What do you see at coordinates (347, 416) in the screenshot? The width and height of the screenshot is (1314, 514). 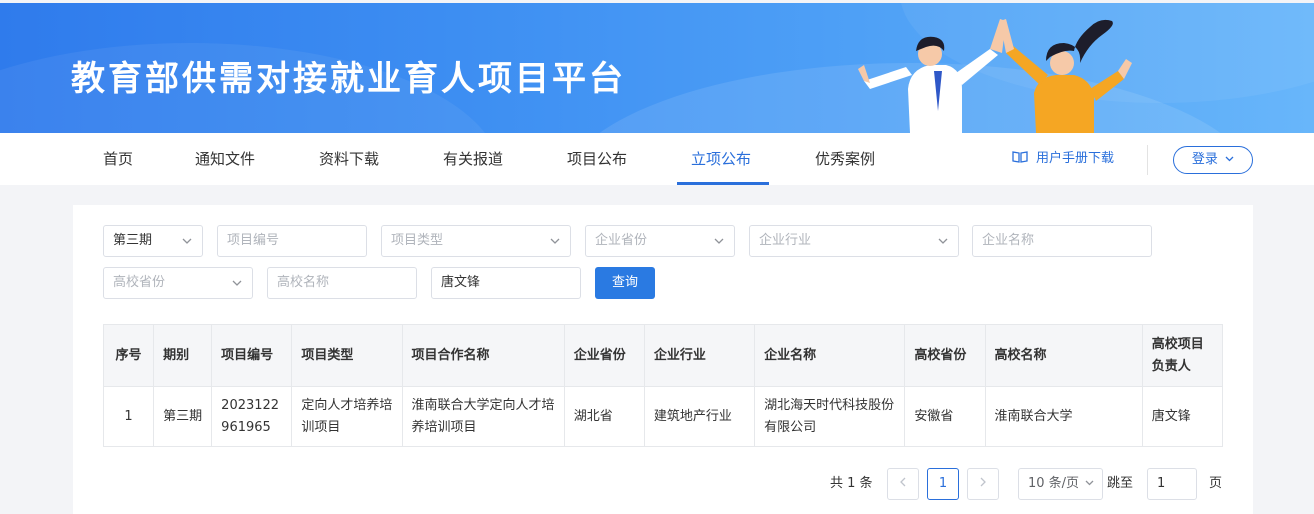 I see `table-cell: 定向人才培养培训项目` at bounding box center [347, 416].